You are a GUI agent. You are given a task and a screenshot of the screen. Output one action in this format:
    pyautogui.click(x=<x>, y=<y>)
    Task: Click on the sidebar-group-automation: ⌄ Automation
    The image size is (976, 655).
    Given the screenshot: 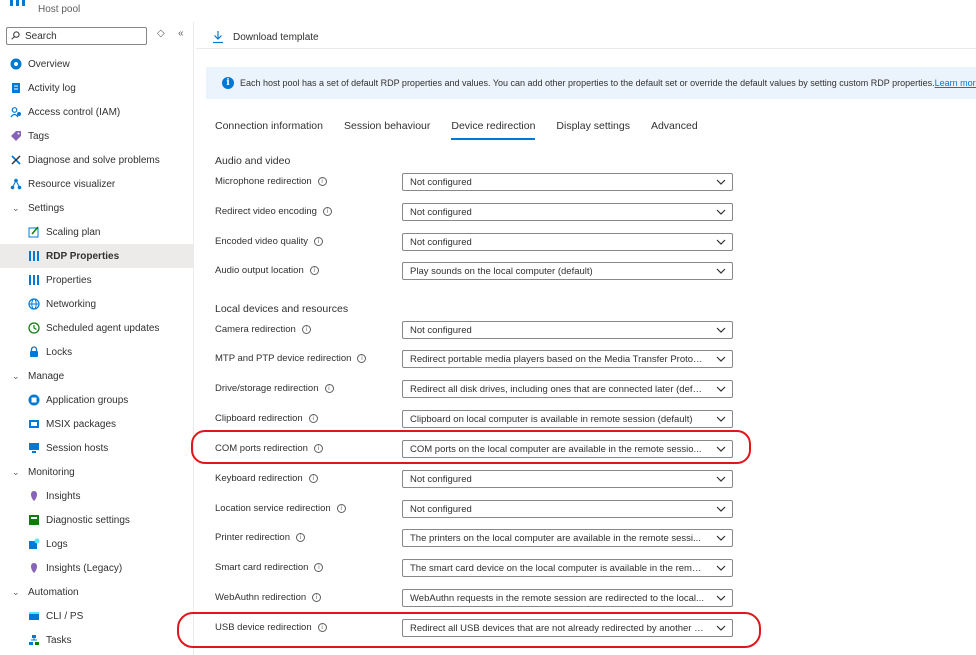 What is the action you would take?
    pyautogui.click(x=97, y=592)
    